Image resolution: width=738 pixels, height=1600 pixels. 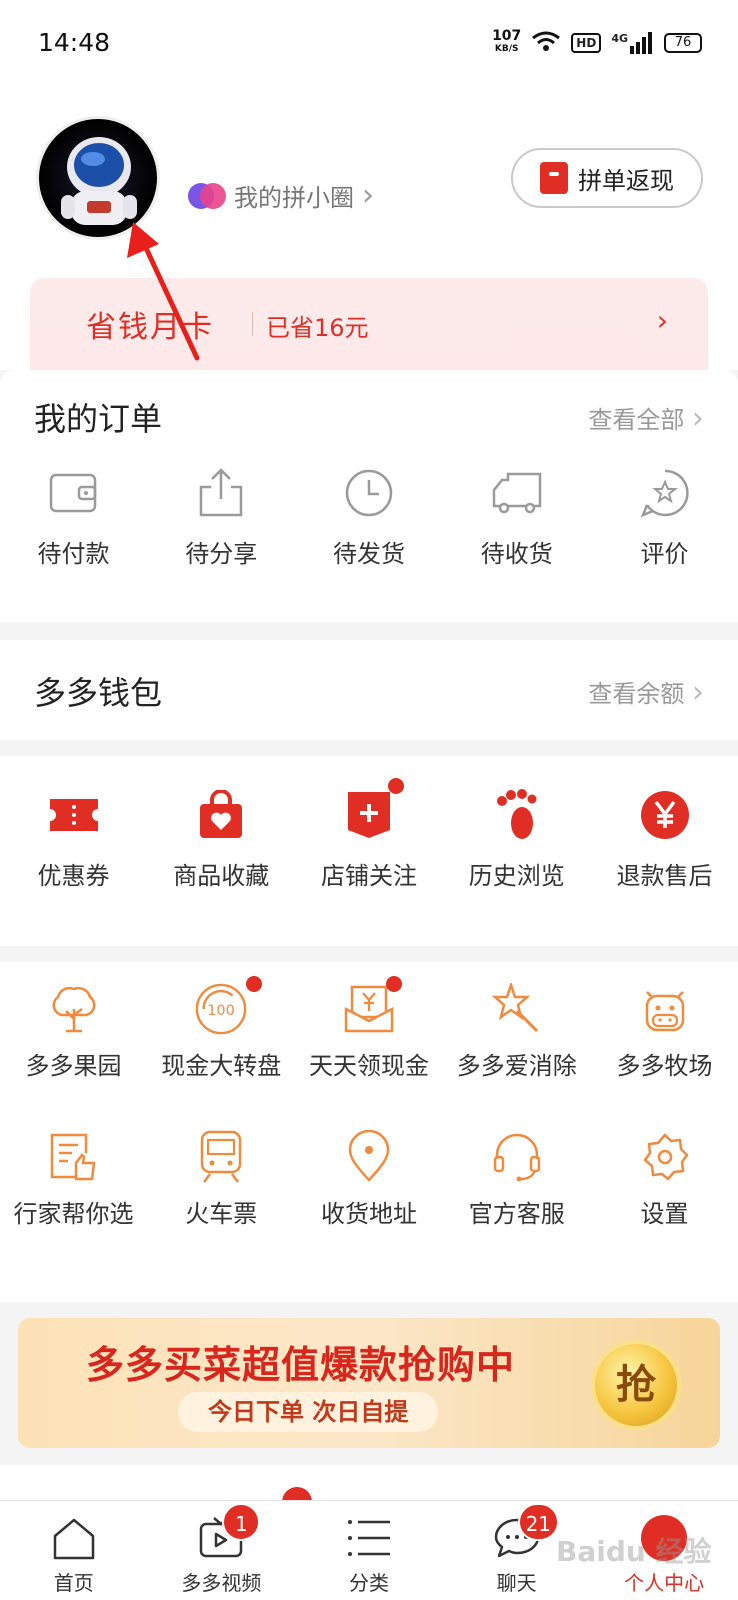 I want to click on store-follow-item: 店铺关注, so click(x=369, y=834).